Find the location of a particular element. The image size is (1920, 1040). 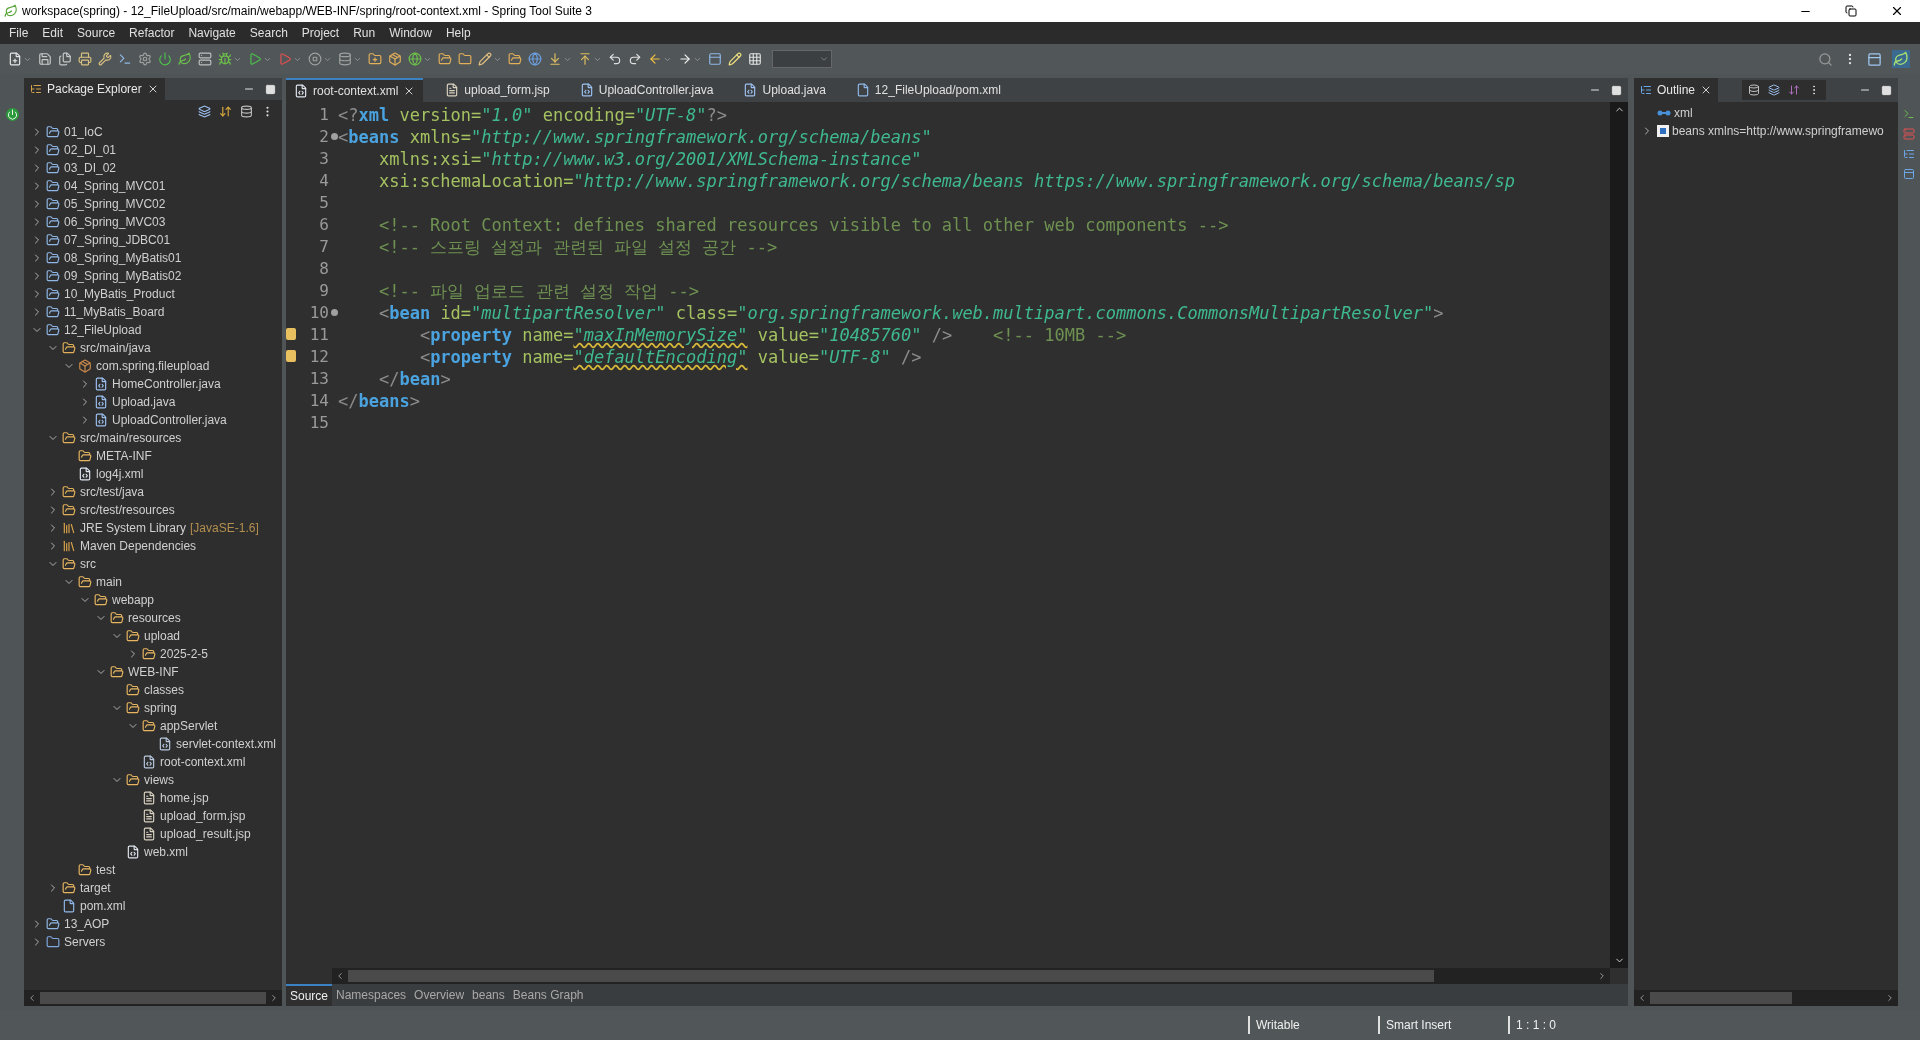

menu-item: Window is located at coordinates (410, 33).